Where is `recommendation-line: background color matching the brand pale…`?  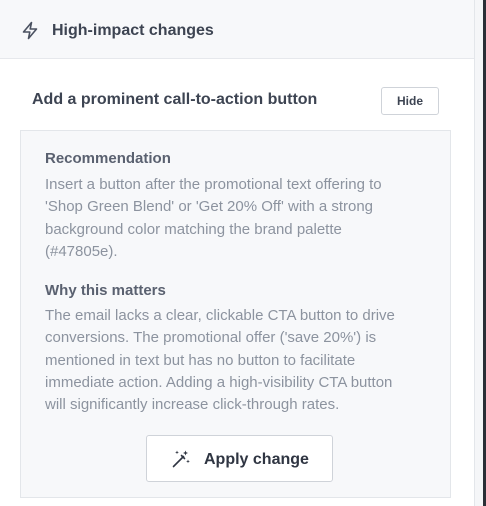 recommendation-line: background color matching the brand pale… is located at coordinates (193, 229).